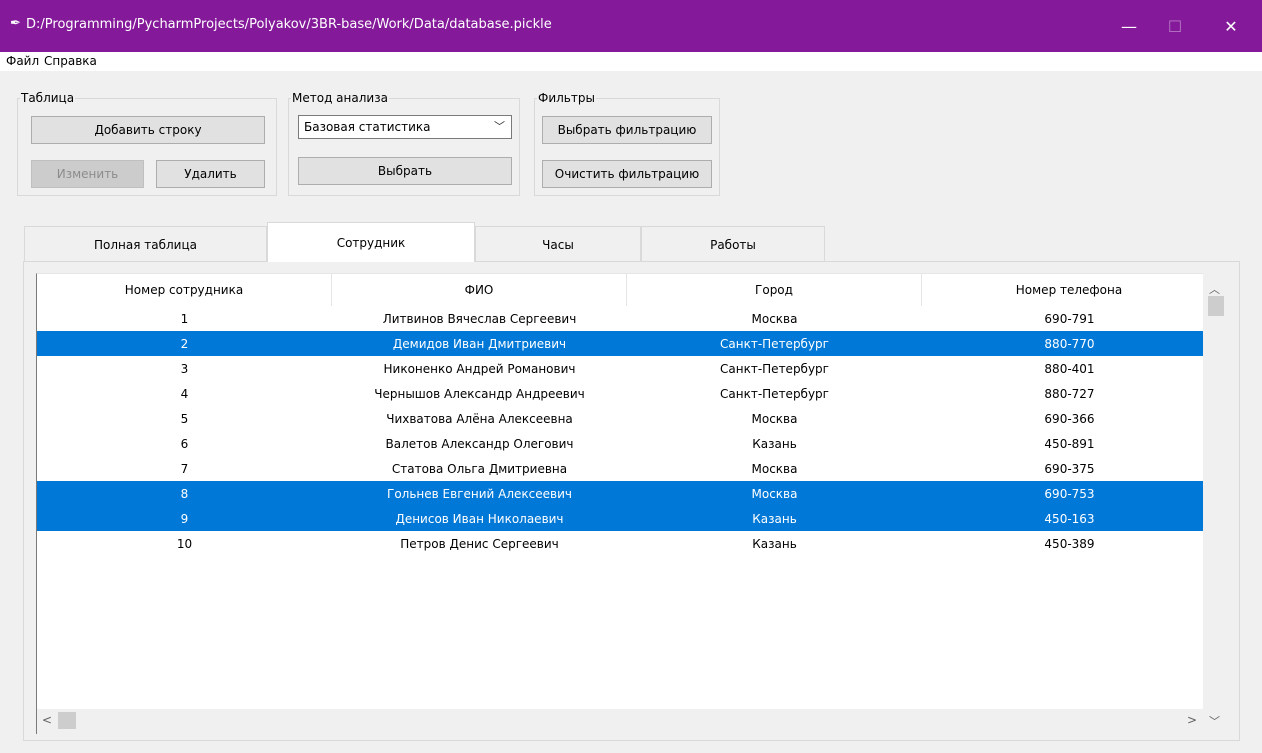  I want to click on maximize-button: ☐, so click(1175, 26).